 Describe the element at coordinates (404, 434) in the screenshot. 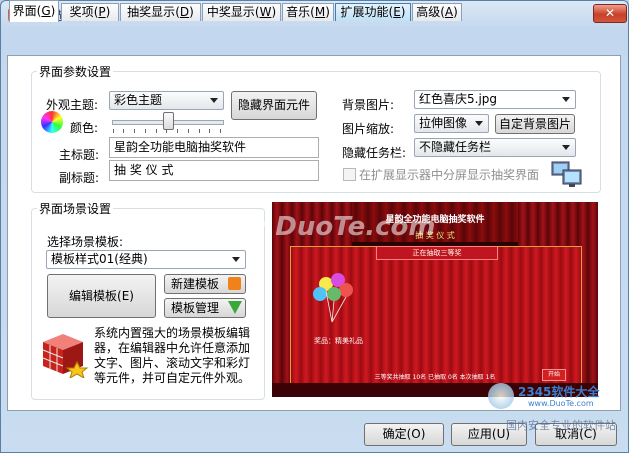

I see `ok-button: 确定(O)` at that location.